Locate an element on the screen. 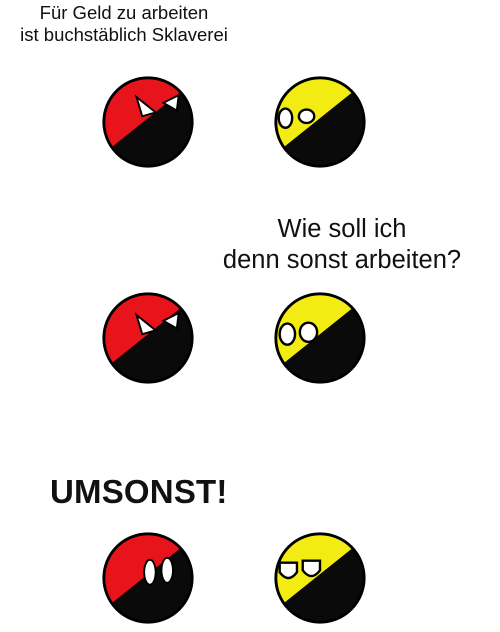  ancom-ball-shouting is located at coordinates (148, 578).